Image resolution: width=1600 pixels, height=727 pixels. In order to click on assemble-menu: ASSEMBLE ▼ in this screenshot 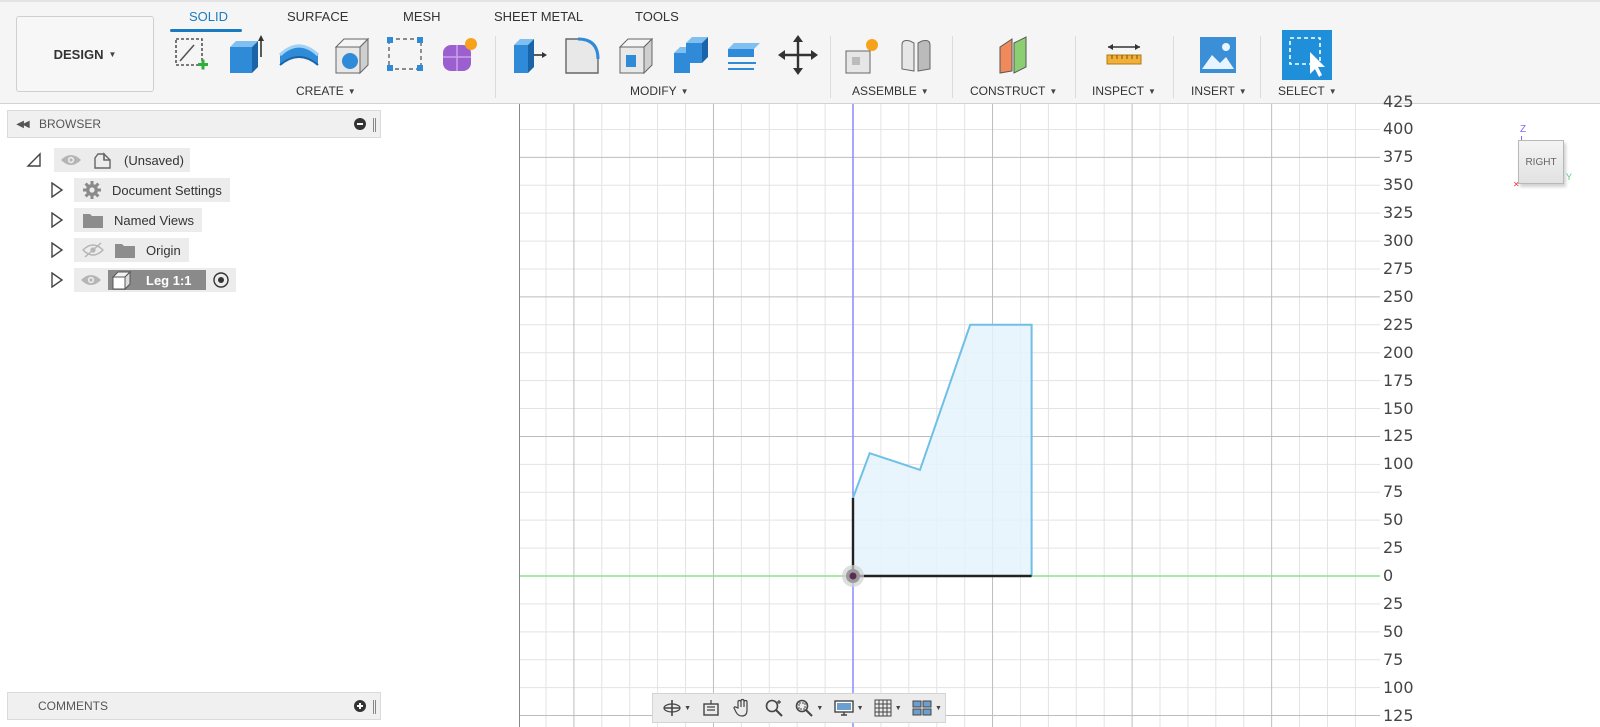, I will do `click(890, 91)`.